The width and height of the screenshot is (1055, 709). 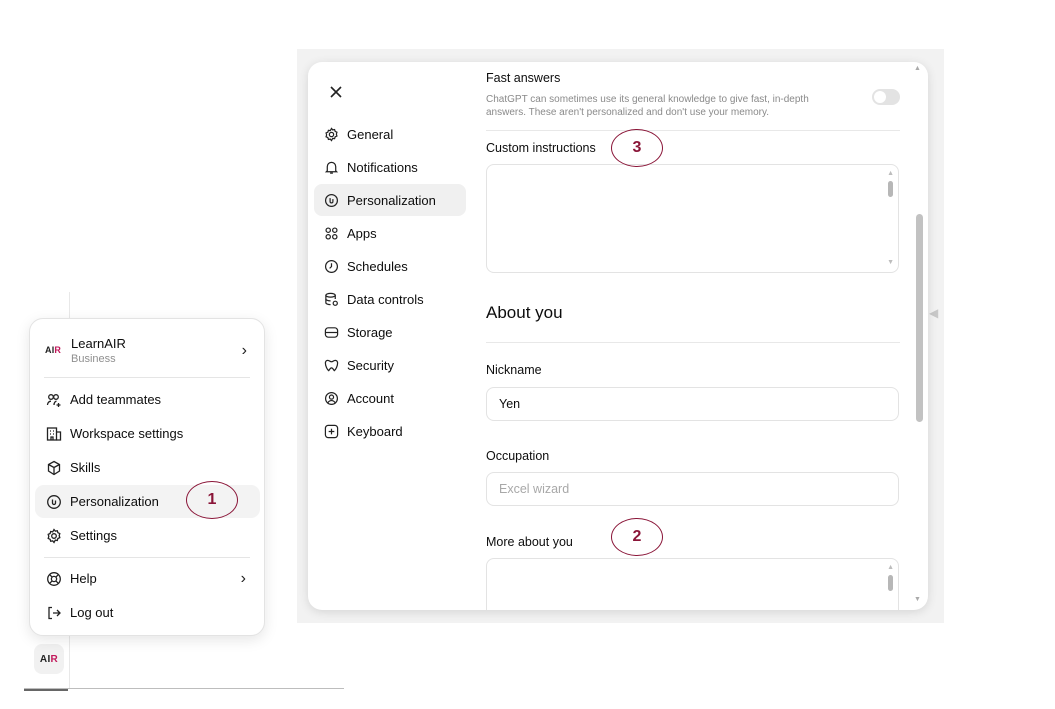 I want to click on bottom-divider-accent, so click(x=46, y=690).